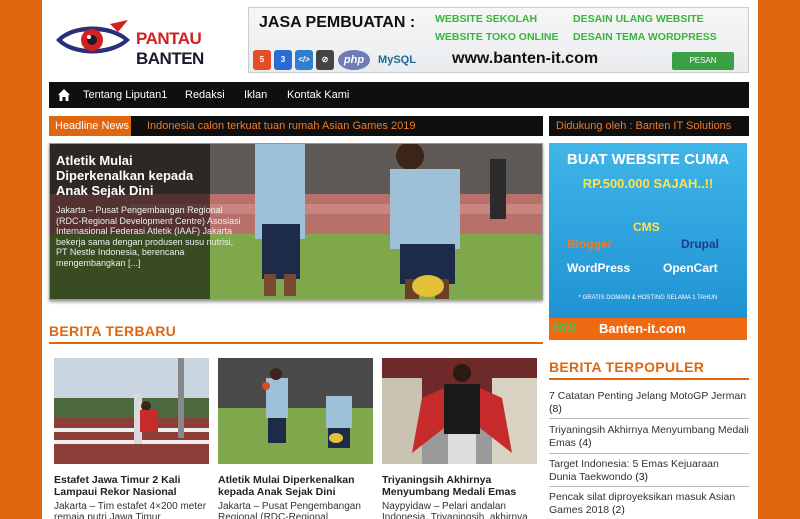 This screenshot has height=519, width=800. I want to click on eye-logo-icon, so click(93, 37).